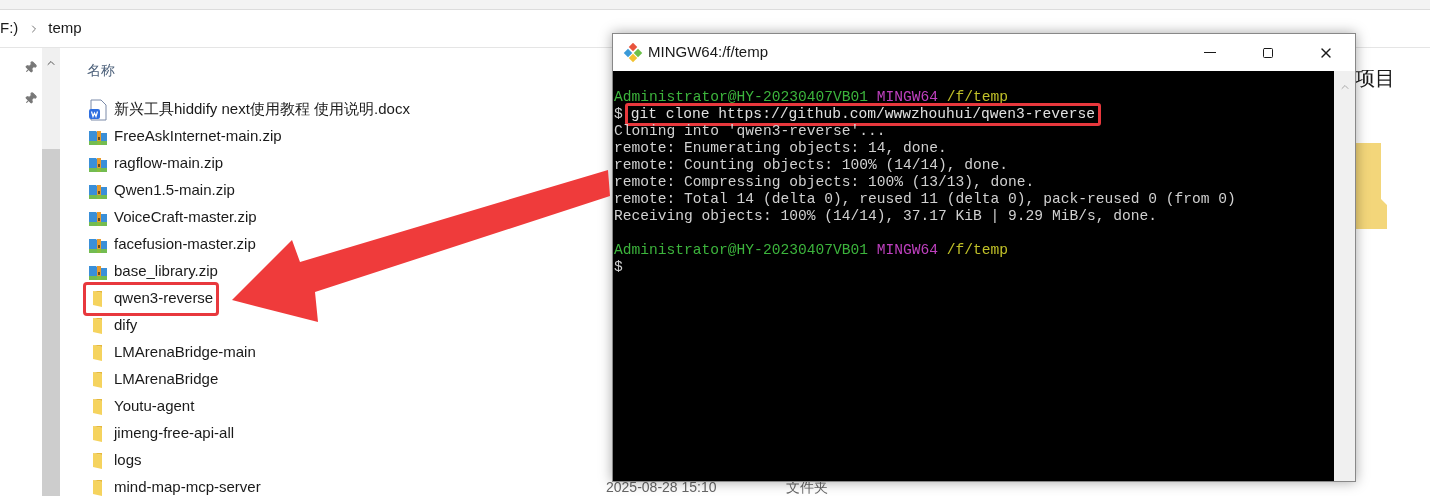  I want to click on terminal-output: remote: Counting objects: 100% (14/14), done., so click(811, 165).